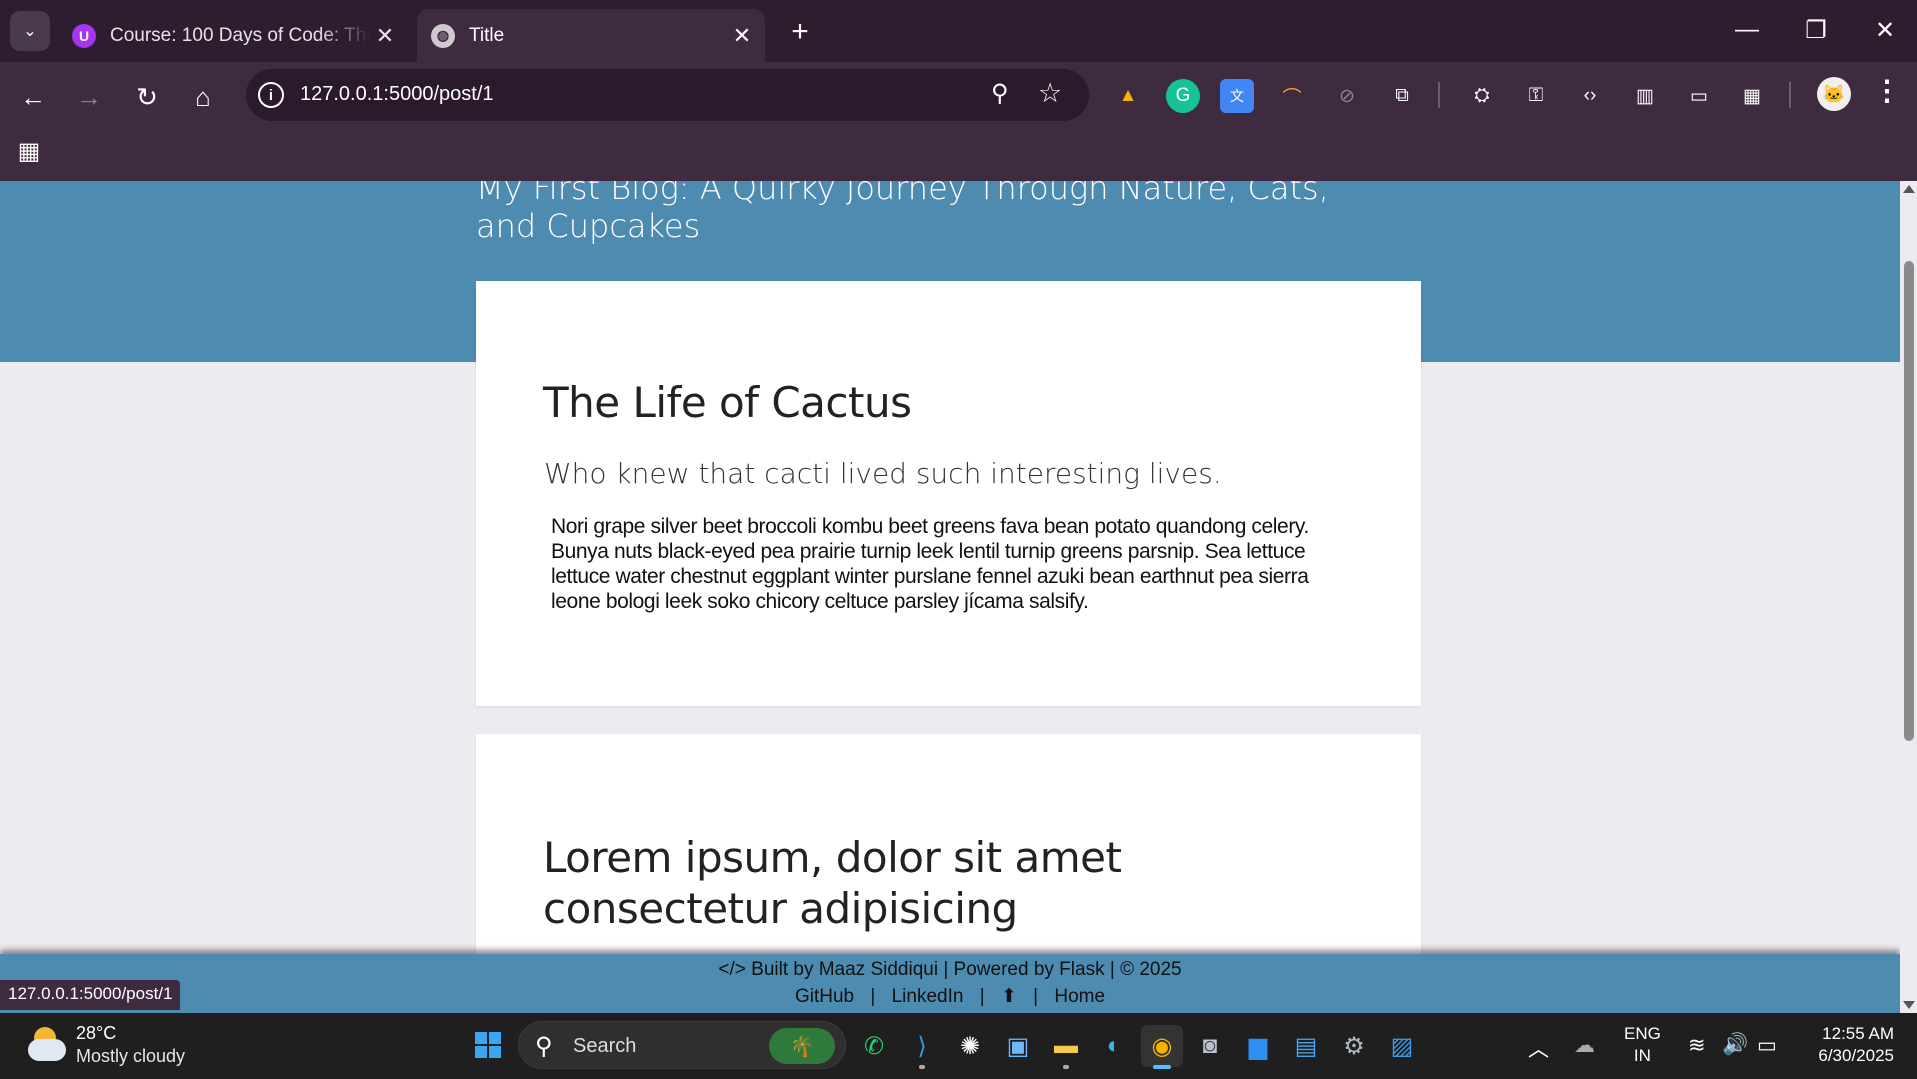  Describe the element at coordinates (47, 1045) in the screenshot. I see `weather-cloudy-icon` at that location.